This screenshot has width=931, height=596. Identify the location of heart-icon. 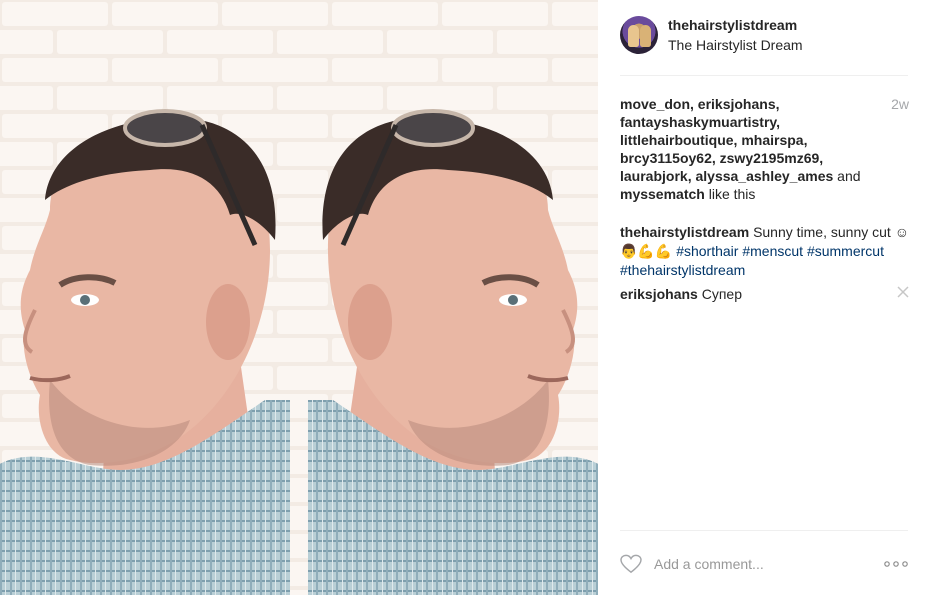
(631, 564).